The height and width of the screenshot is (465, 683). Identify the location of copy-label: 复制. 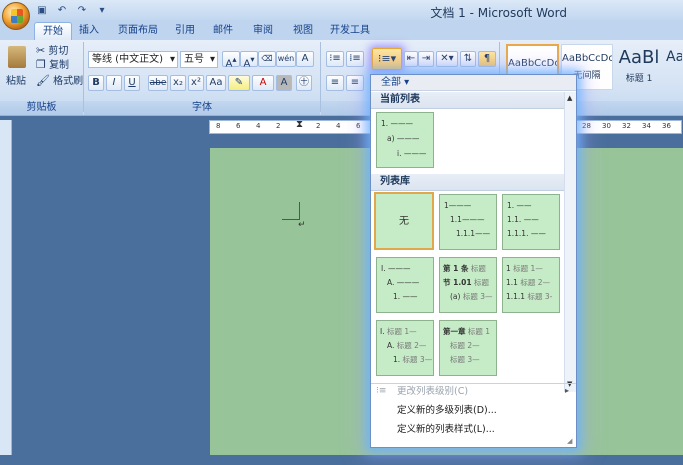
(59, 65).